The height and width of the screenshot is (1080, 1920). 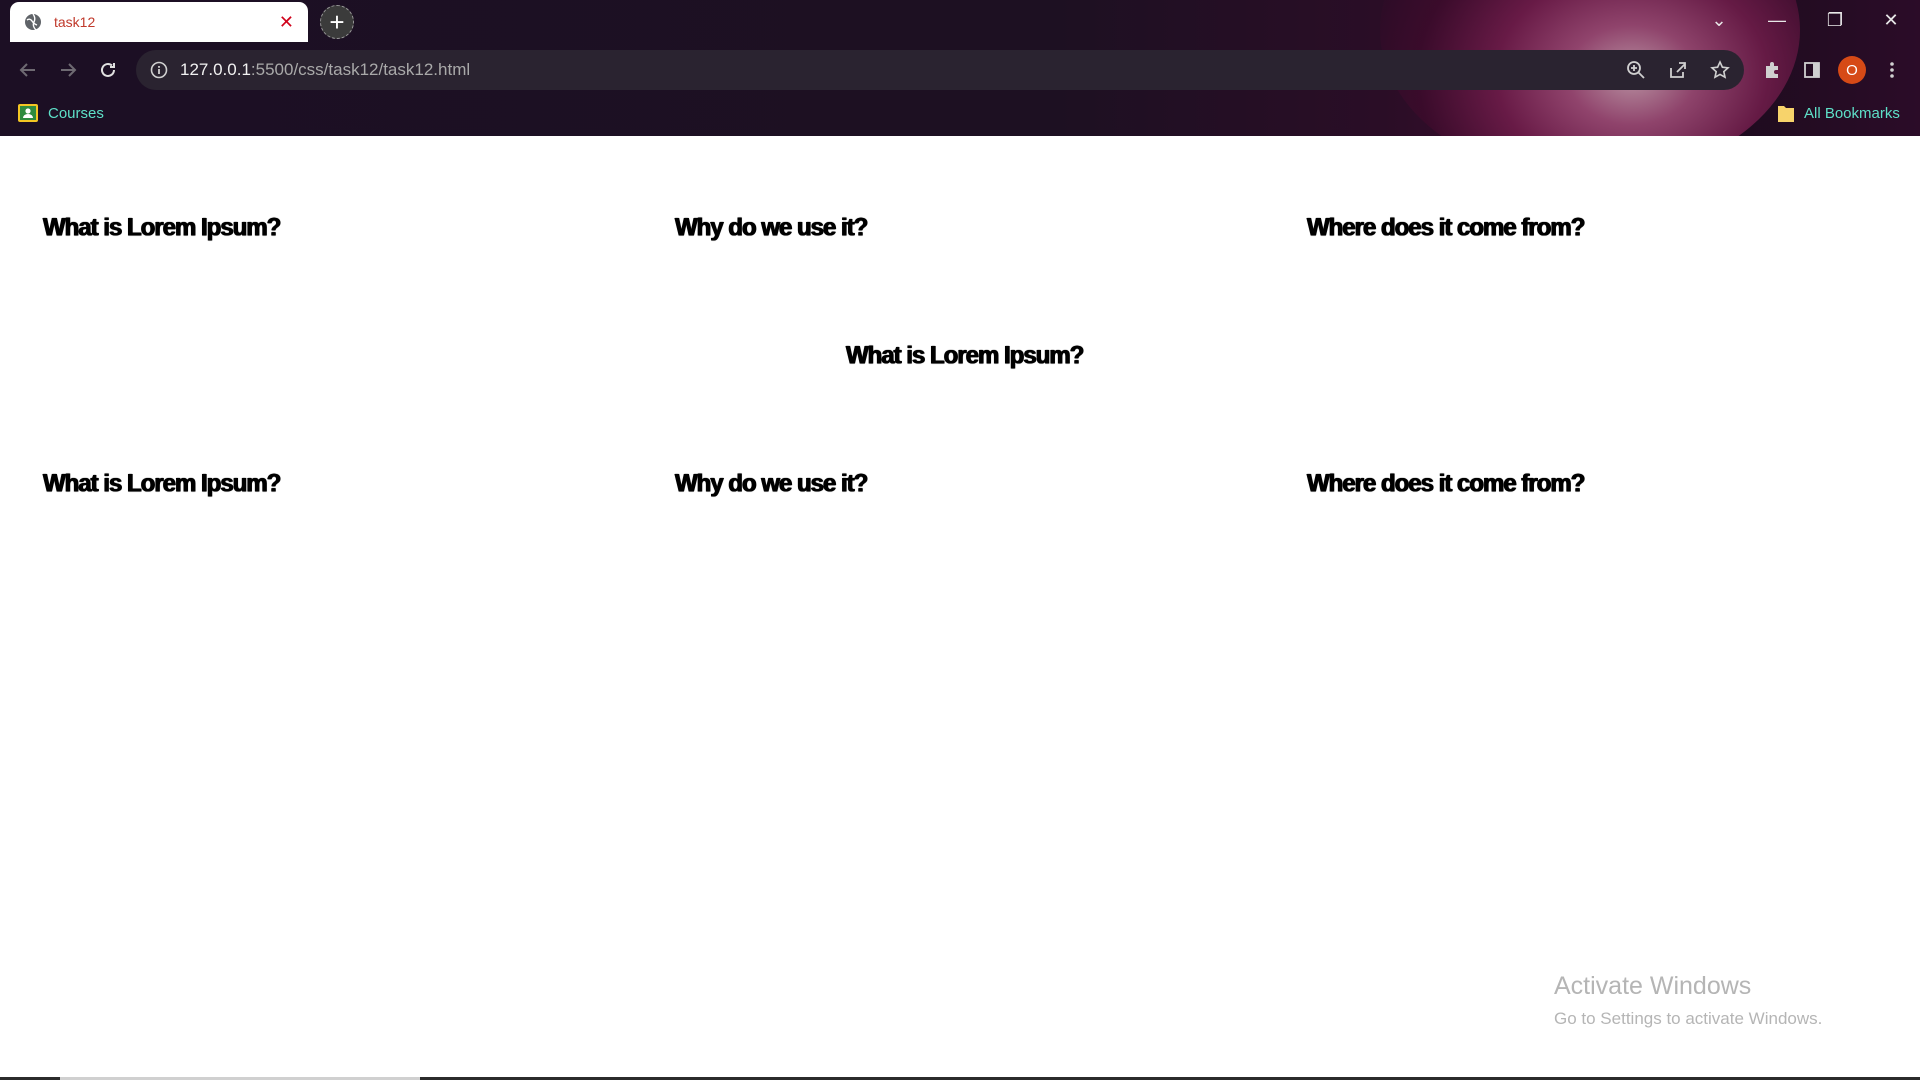 I want to click on folder-icon, so click(x=1786, y=114).